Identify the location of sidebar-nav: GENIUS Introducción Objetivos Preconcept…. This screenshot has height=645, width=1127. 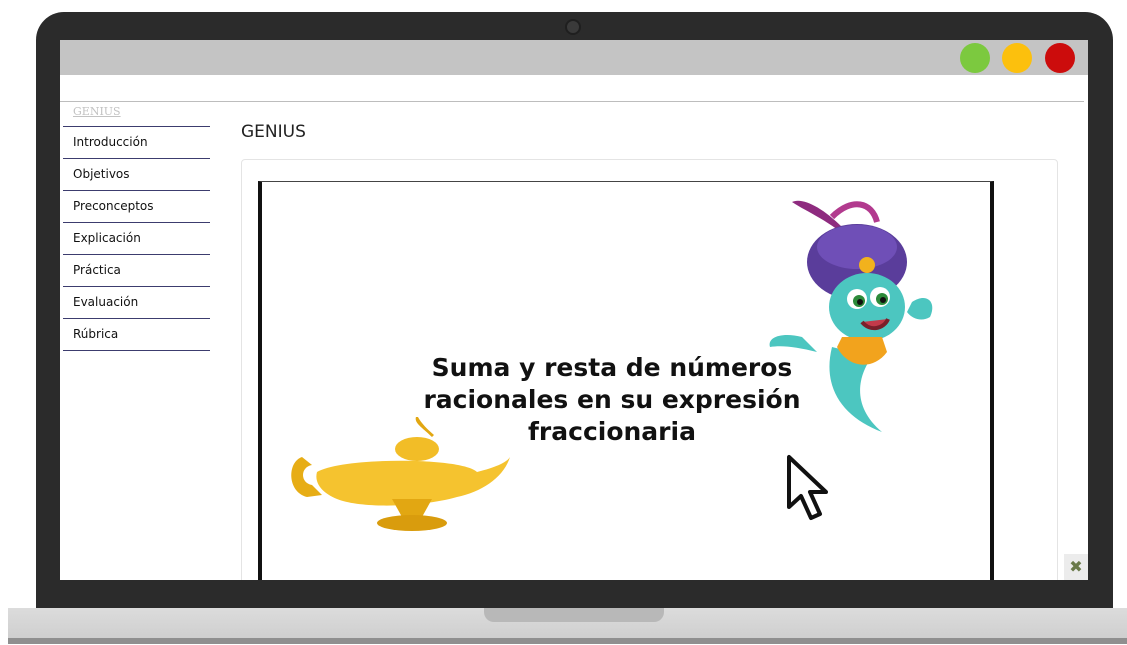
(136, 227).